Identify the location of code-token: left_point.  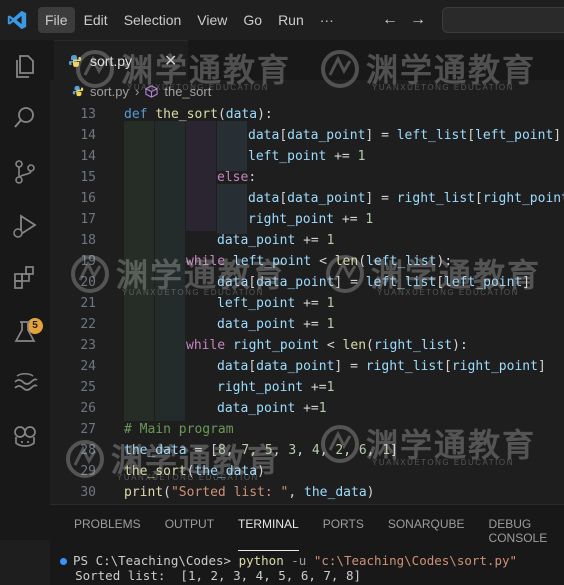
(256, 303).